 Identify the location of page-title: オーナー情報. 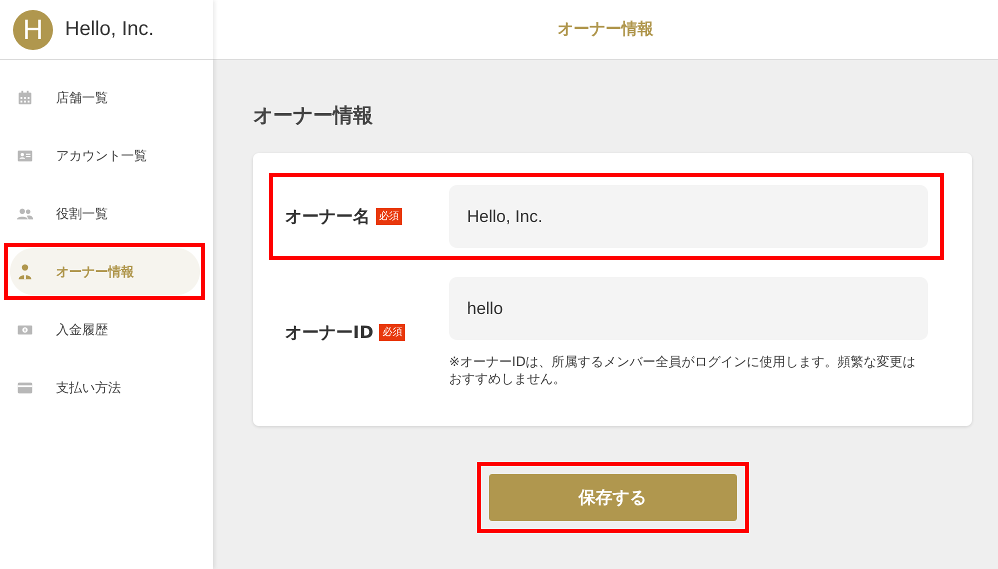
(313, 115).